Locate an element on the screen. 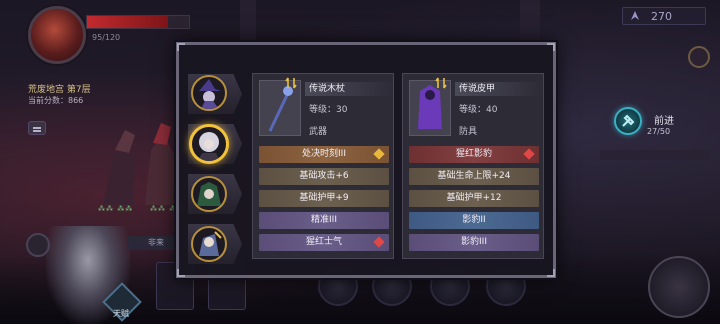 This screenshot has width=720, height=324. item-stat-label: 基础护甲+12 is located at coordinates (474, 198).